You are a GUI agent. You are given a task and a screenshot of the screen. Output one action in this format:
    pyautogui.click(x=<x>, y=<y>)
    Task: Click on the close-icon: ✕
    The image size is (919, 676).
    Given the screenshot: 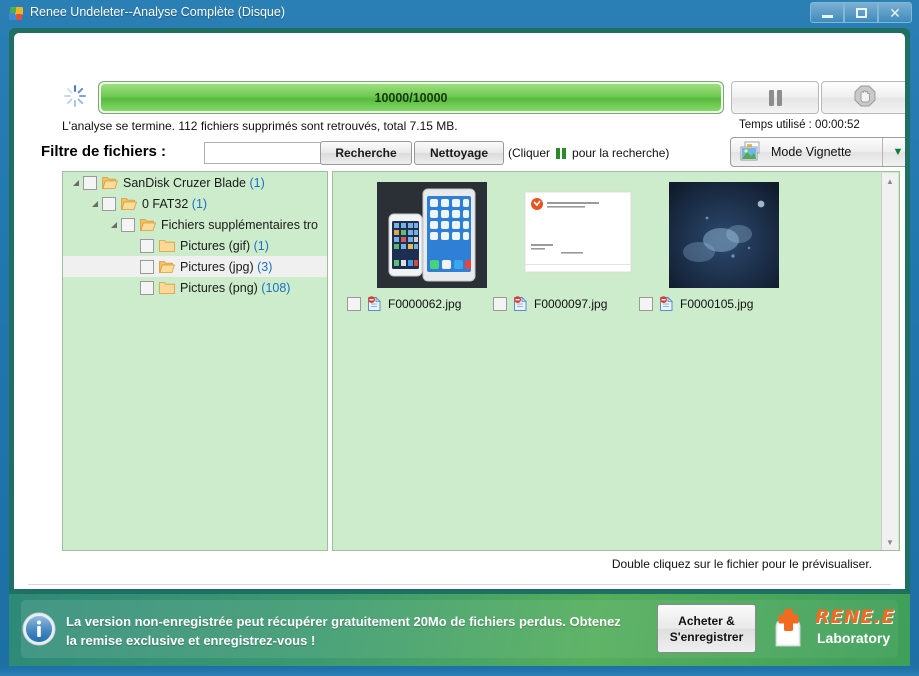 What is the action you would take?
    pyautogui.click(x=895, y=12)
    